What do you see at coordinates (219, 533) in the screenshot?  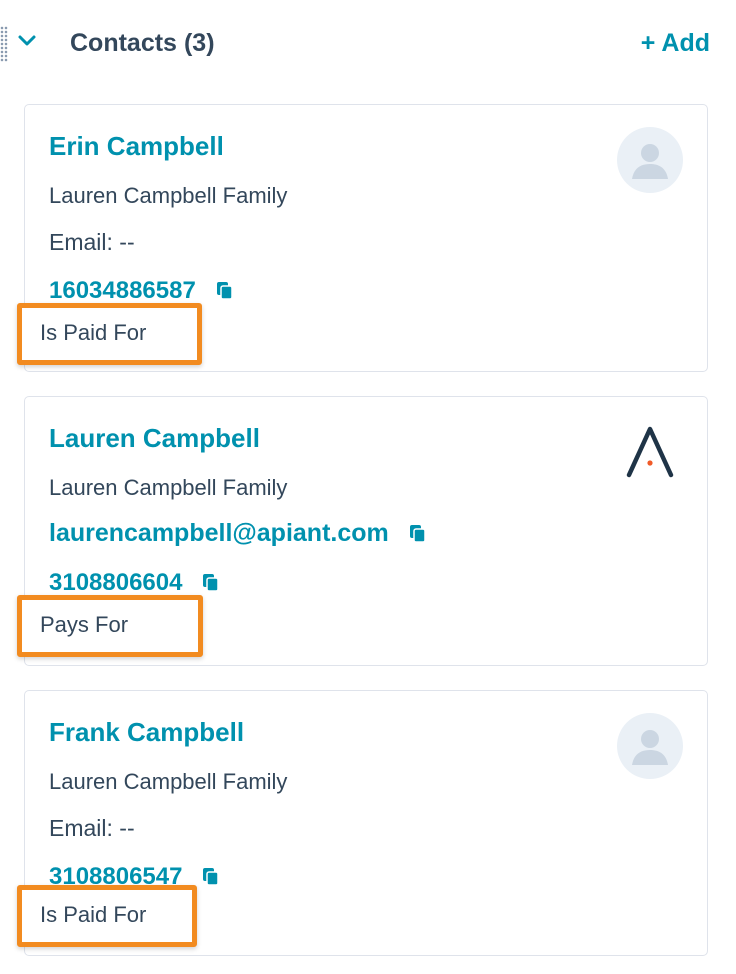 I see `contact-email-address: laurencampbell@apiant.com` at bounding box center [219, 533].